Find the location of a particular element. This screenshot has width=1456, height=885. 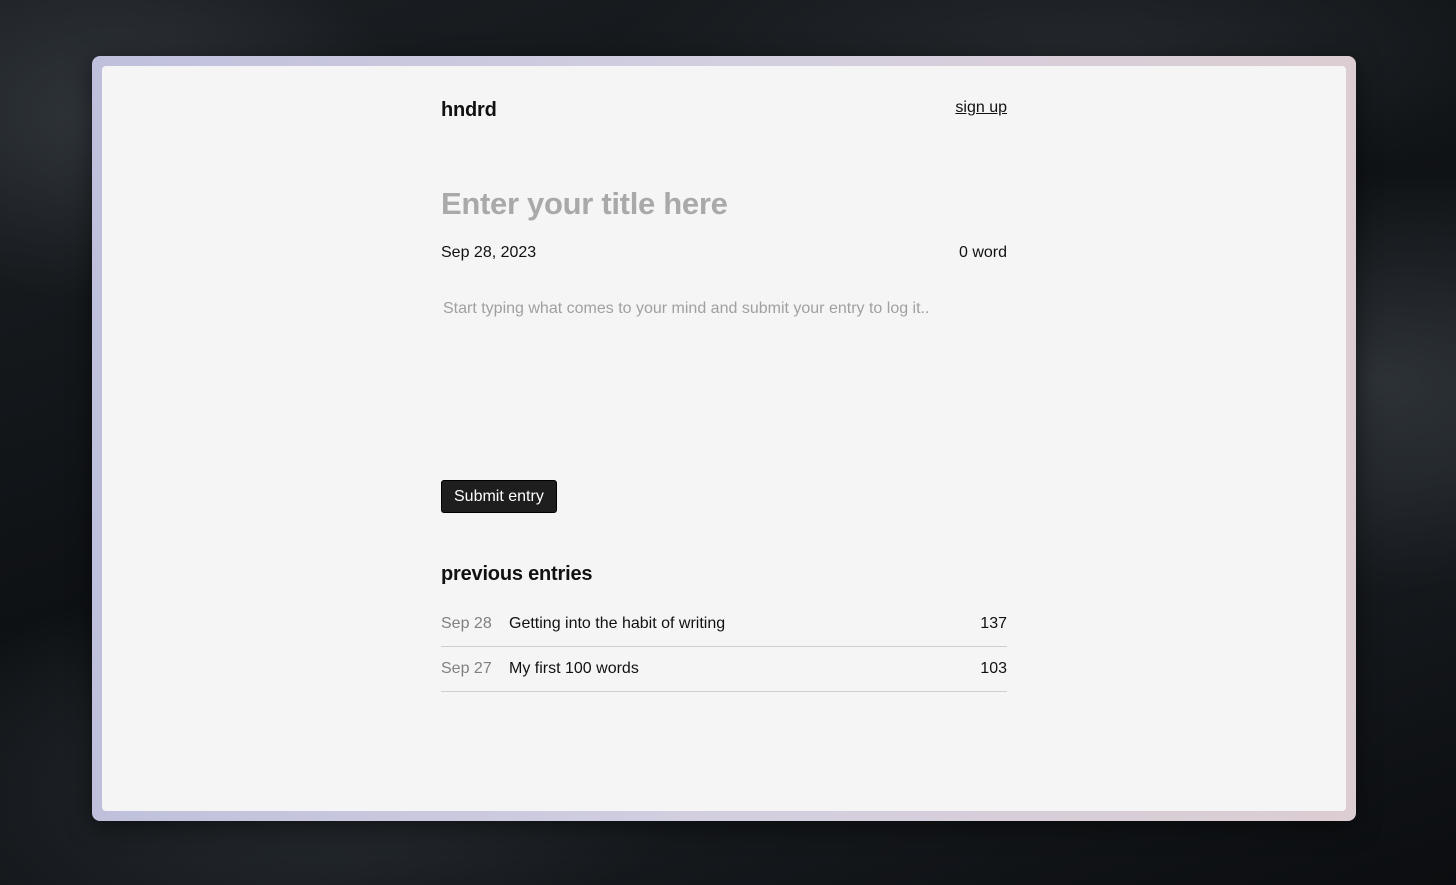

title-input is located at coordinates (724, 204).